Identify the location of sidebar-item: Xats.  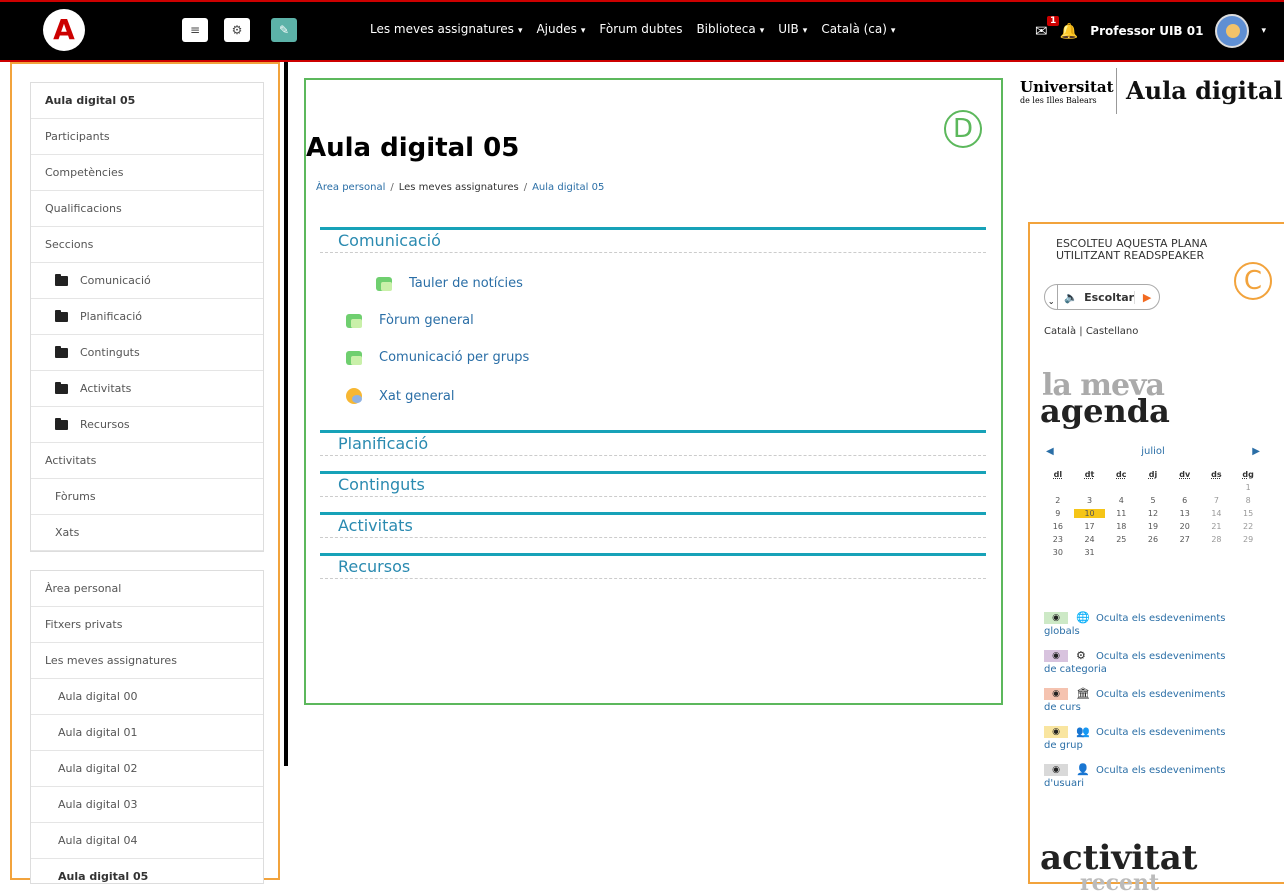
(147, 533).